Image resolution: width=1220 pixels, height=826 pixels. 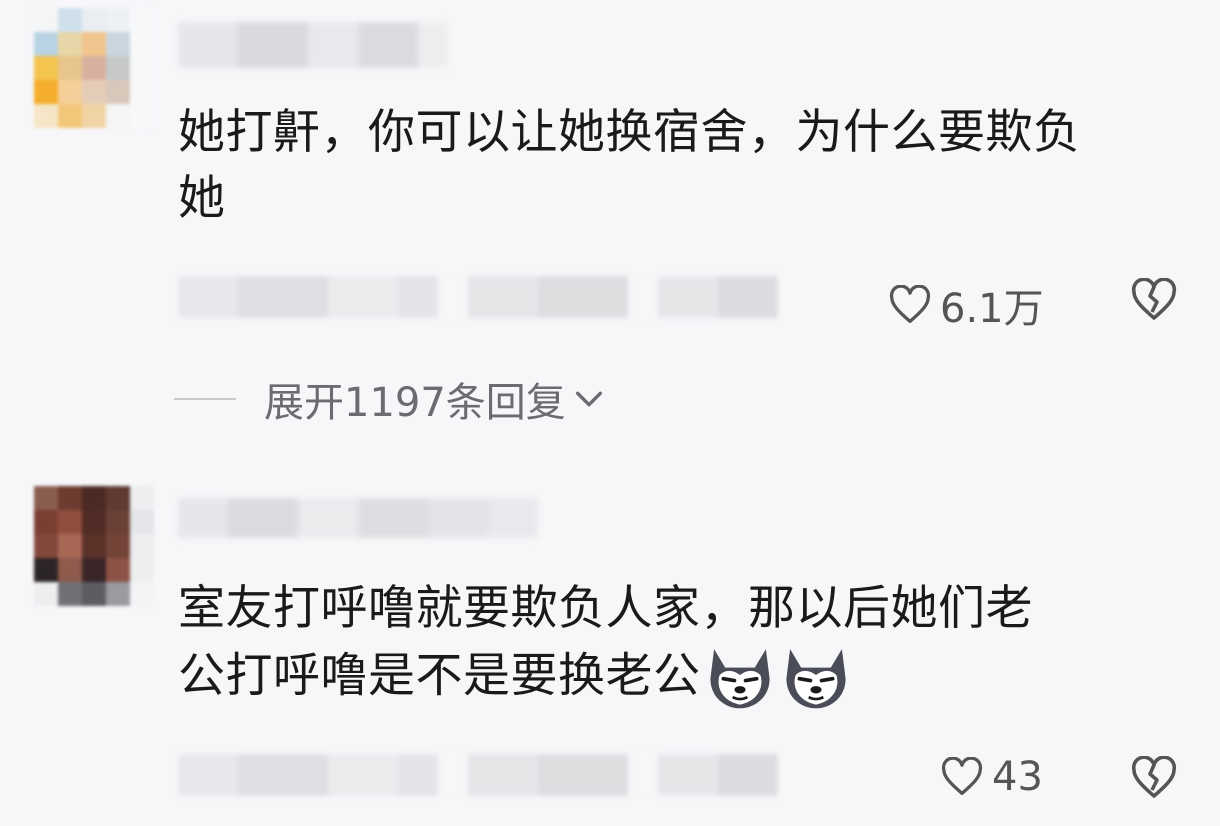 I want to click on expand-replies-button: 展开1197条回复, so click(x=390, y=399).